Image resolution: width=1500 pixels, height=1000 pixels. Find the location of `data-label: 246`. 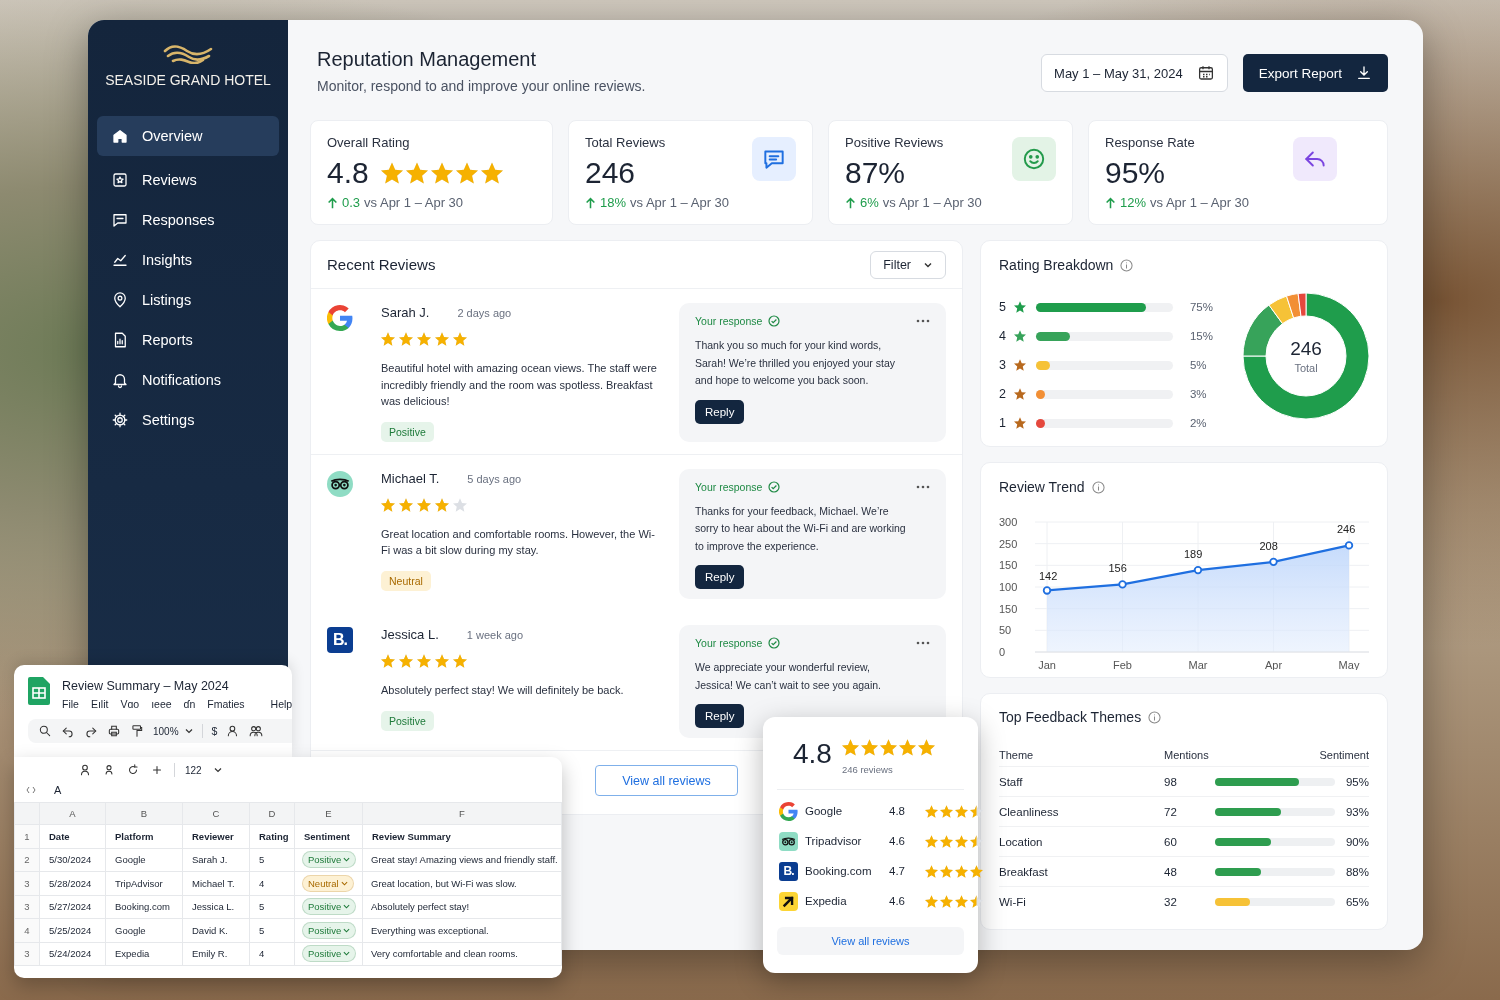

data-label: 246 is located at coordinates (1346, 529).